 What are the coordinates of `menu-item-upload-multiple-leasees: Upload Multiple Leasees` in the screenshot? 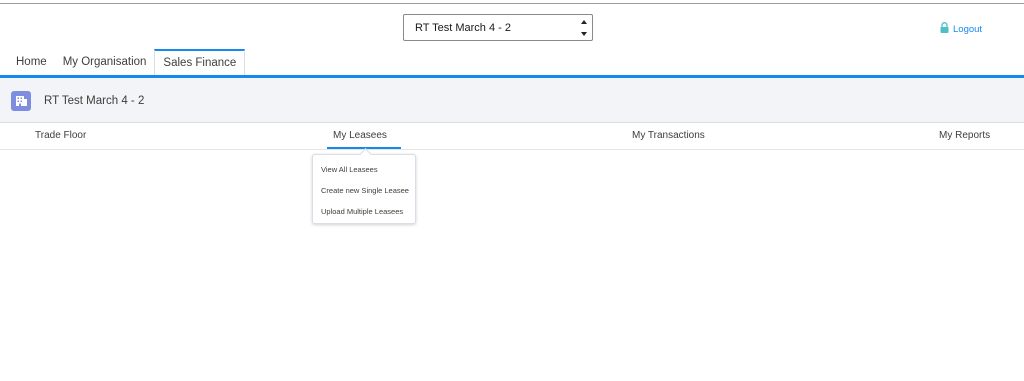 It's located at (362, 211).